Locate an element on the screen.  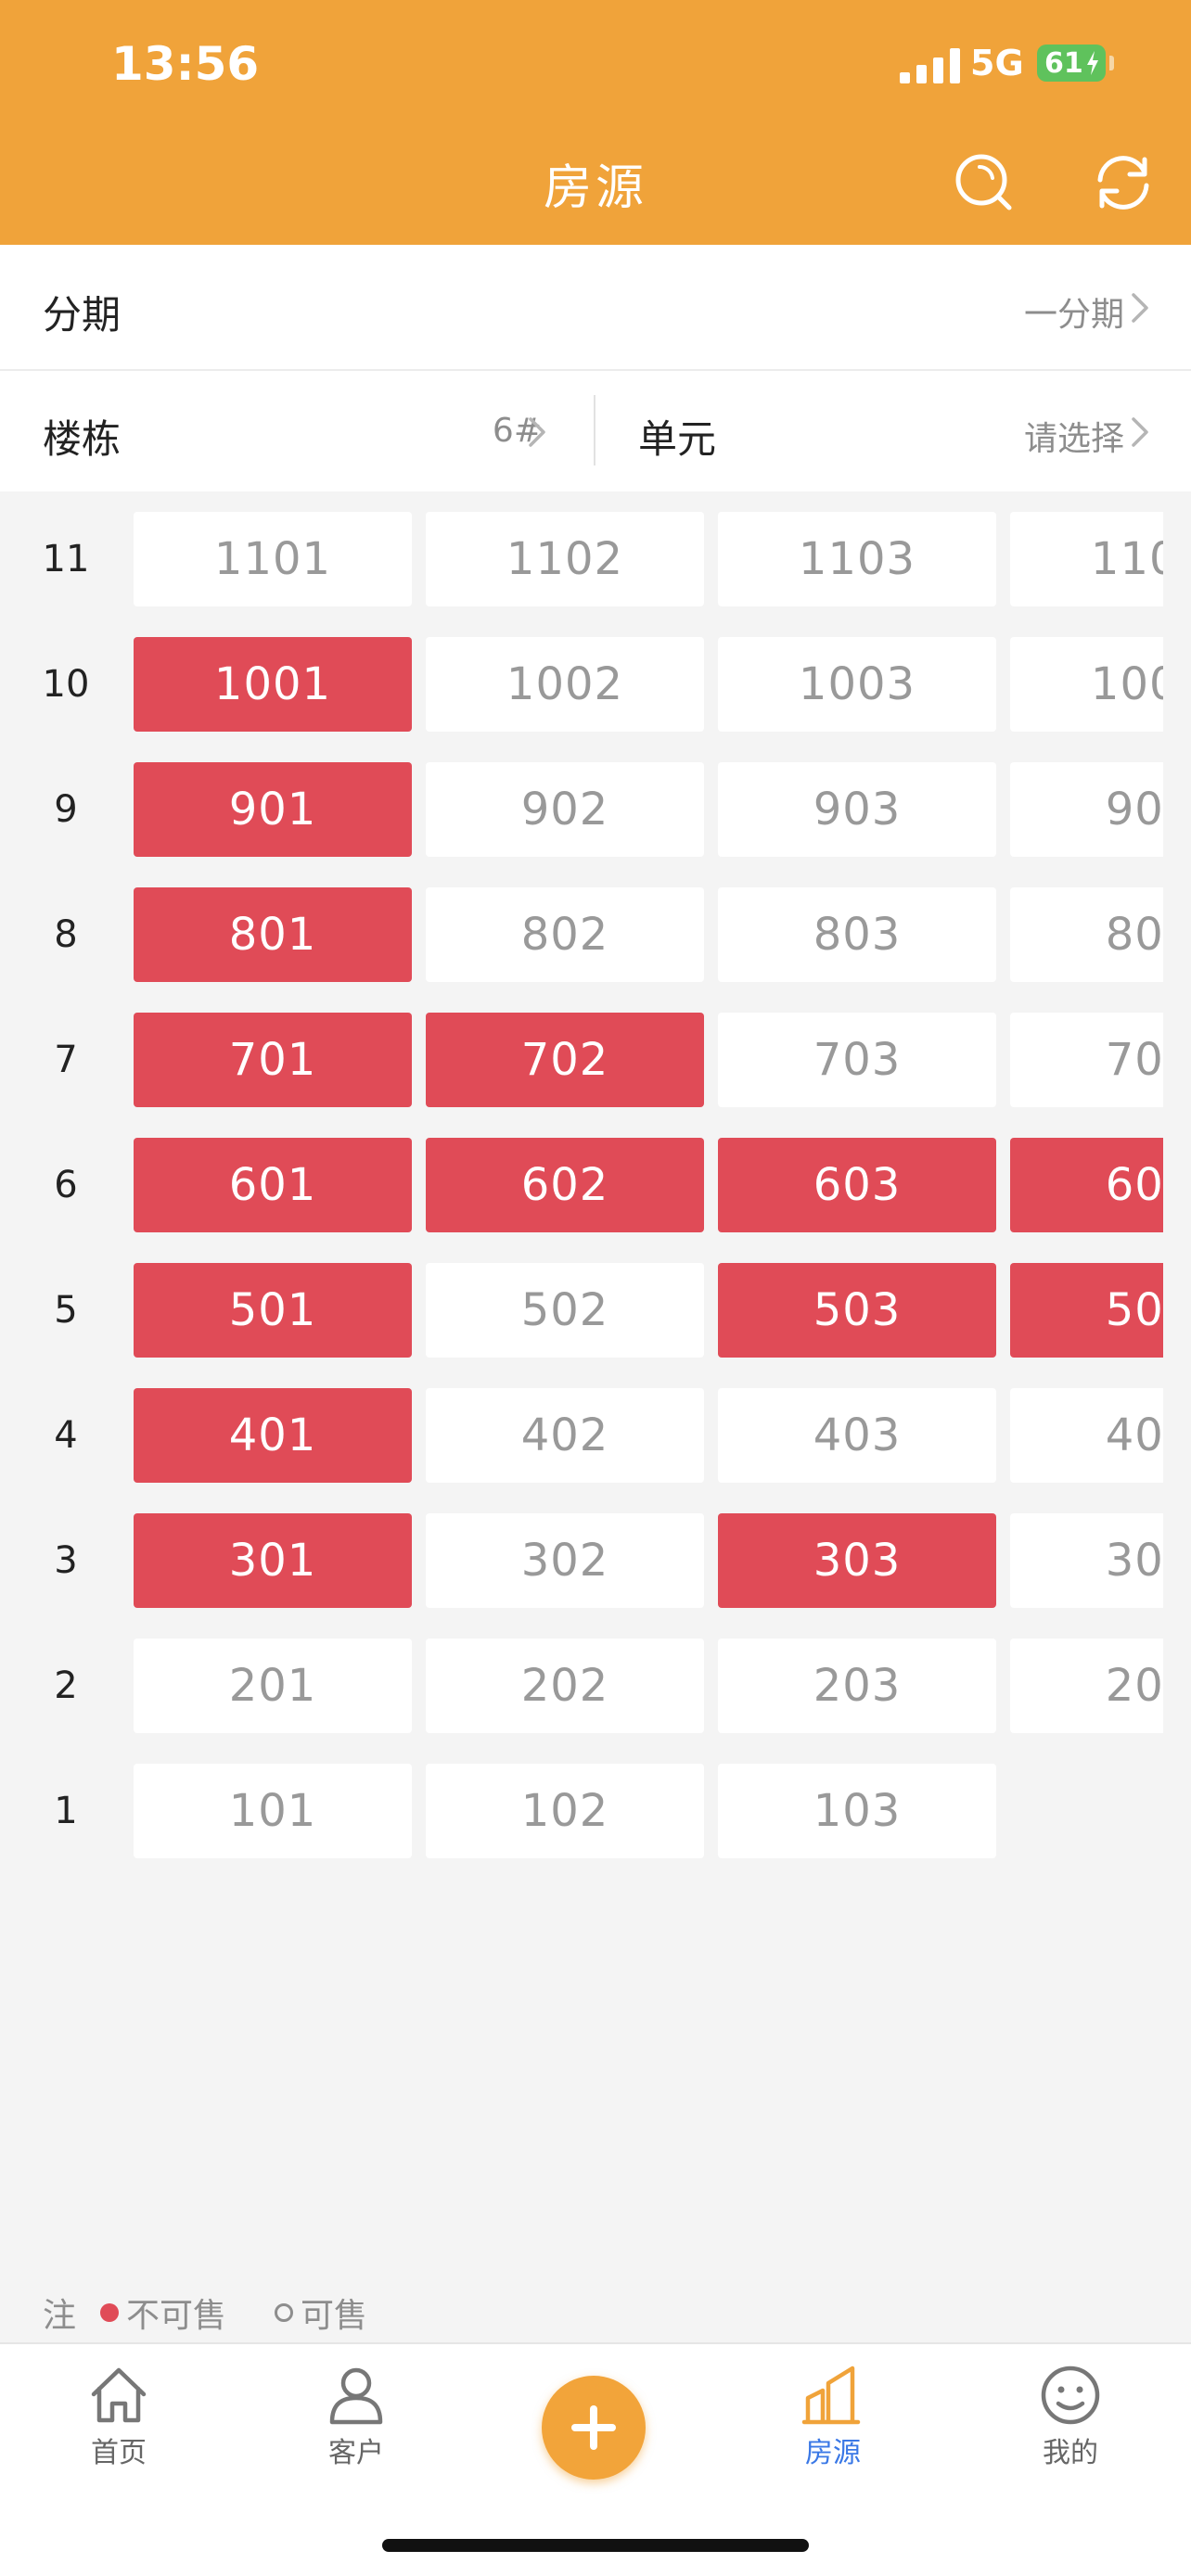
room-cell: 1101 is located at coordinates (273, 559).